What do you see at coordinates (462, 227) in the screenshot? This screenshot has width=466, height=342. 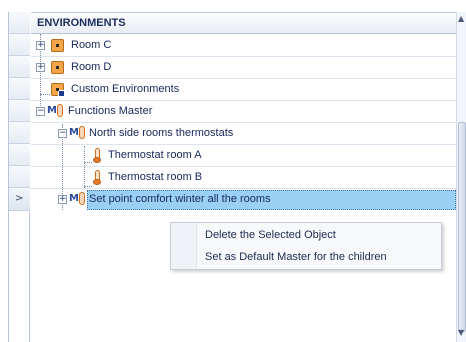 I see `scrollbar-thumb` at bounding box center [462, 227].